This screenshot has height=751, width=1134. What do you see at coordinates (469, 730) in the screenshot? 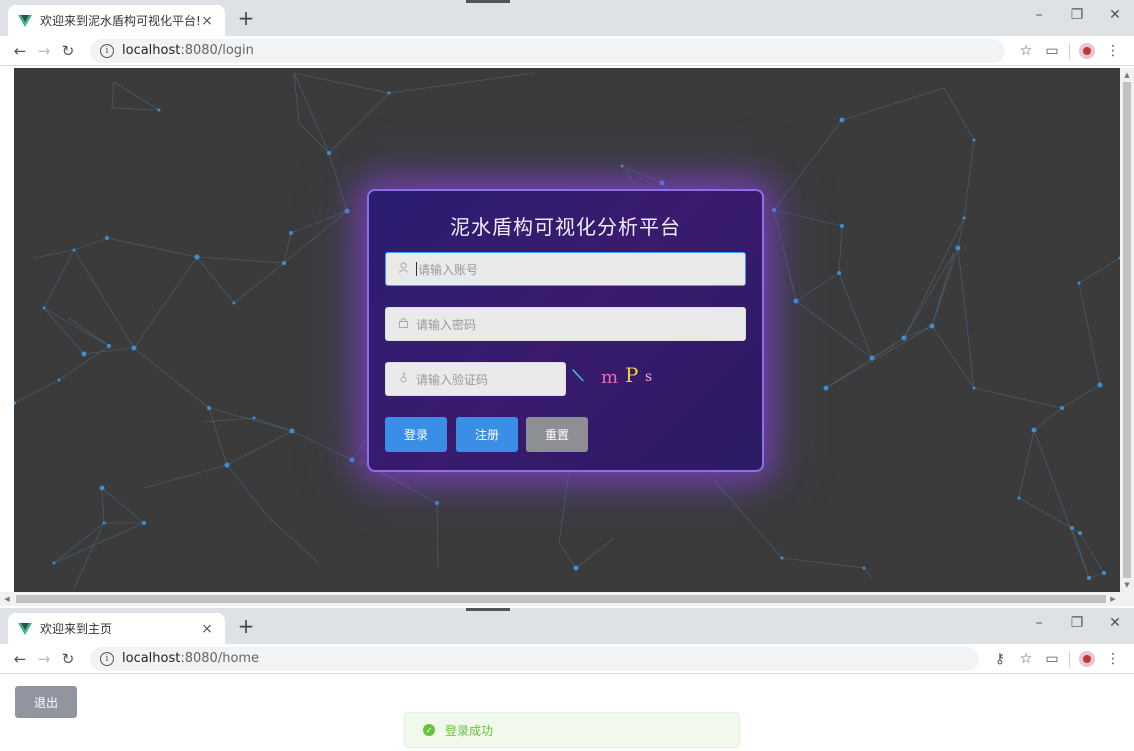
I see `toast-message: 登录成功` at bounding box center [469, 730].